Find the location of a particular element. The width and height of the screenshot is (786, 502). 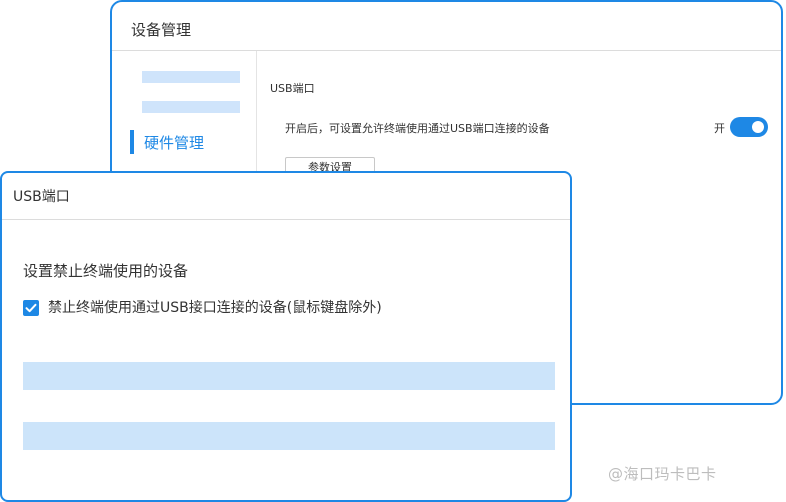

block-usb-devices-checkbox is located at coordinates (31, 308).